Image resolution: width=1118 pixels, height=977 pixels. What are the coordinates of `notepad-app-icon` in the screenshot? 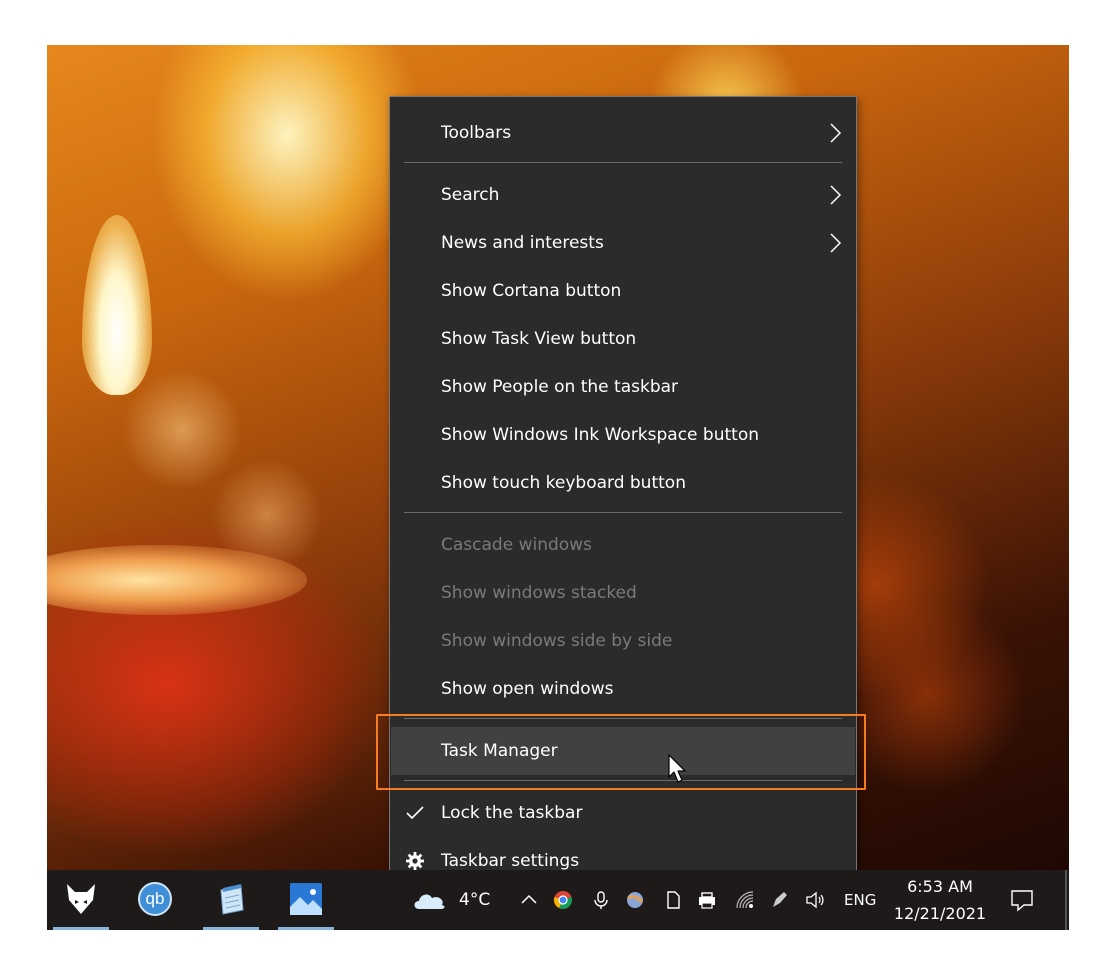 It's located at (232, 899).